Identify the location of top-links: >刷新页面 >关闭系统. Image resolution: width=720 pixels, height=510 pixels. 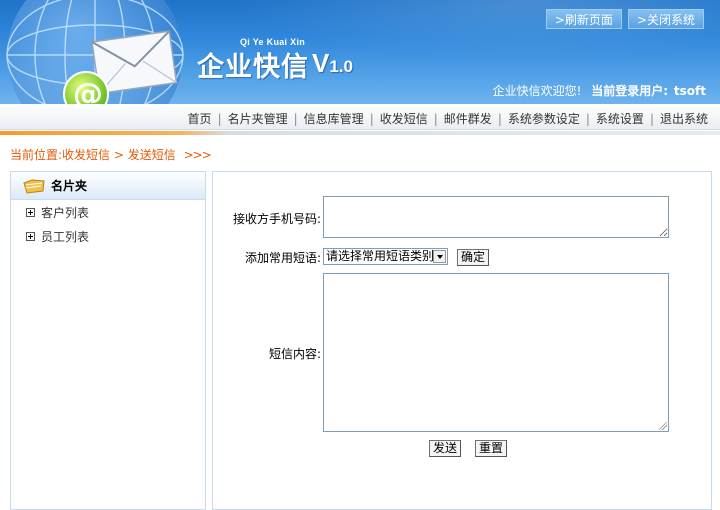
(624, 19).